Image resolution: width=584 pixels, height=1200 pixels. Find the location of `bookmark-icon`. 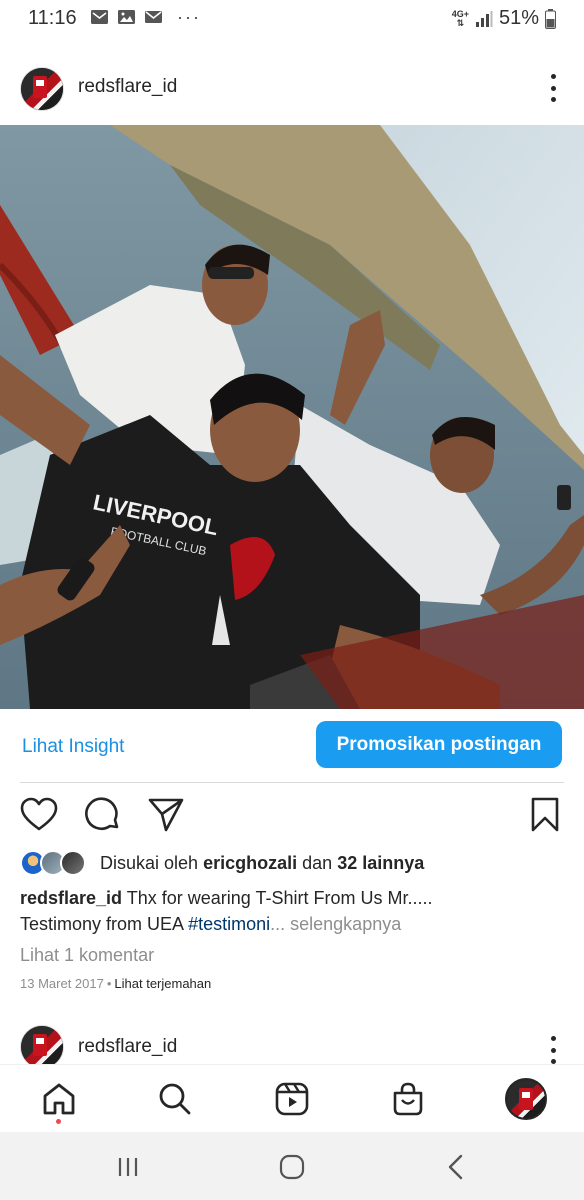

bookmark-icon is located at coordinates (545, 815).